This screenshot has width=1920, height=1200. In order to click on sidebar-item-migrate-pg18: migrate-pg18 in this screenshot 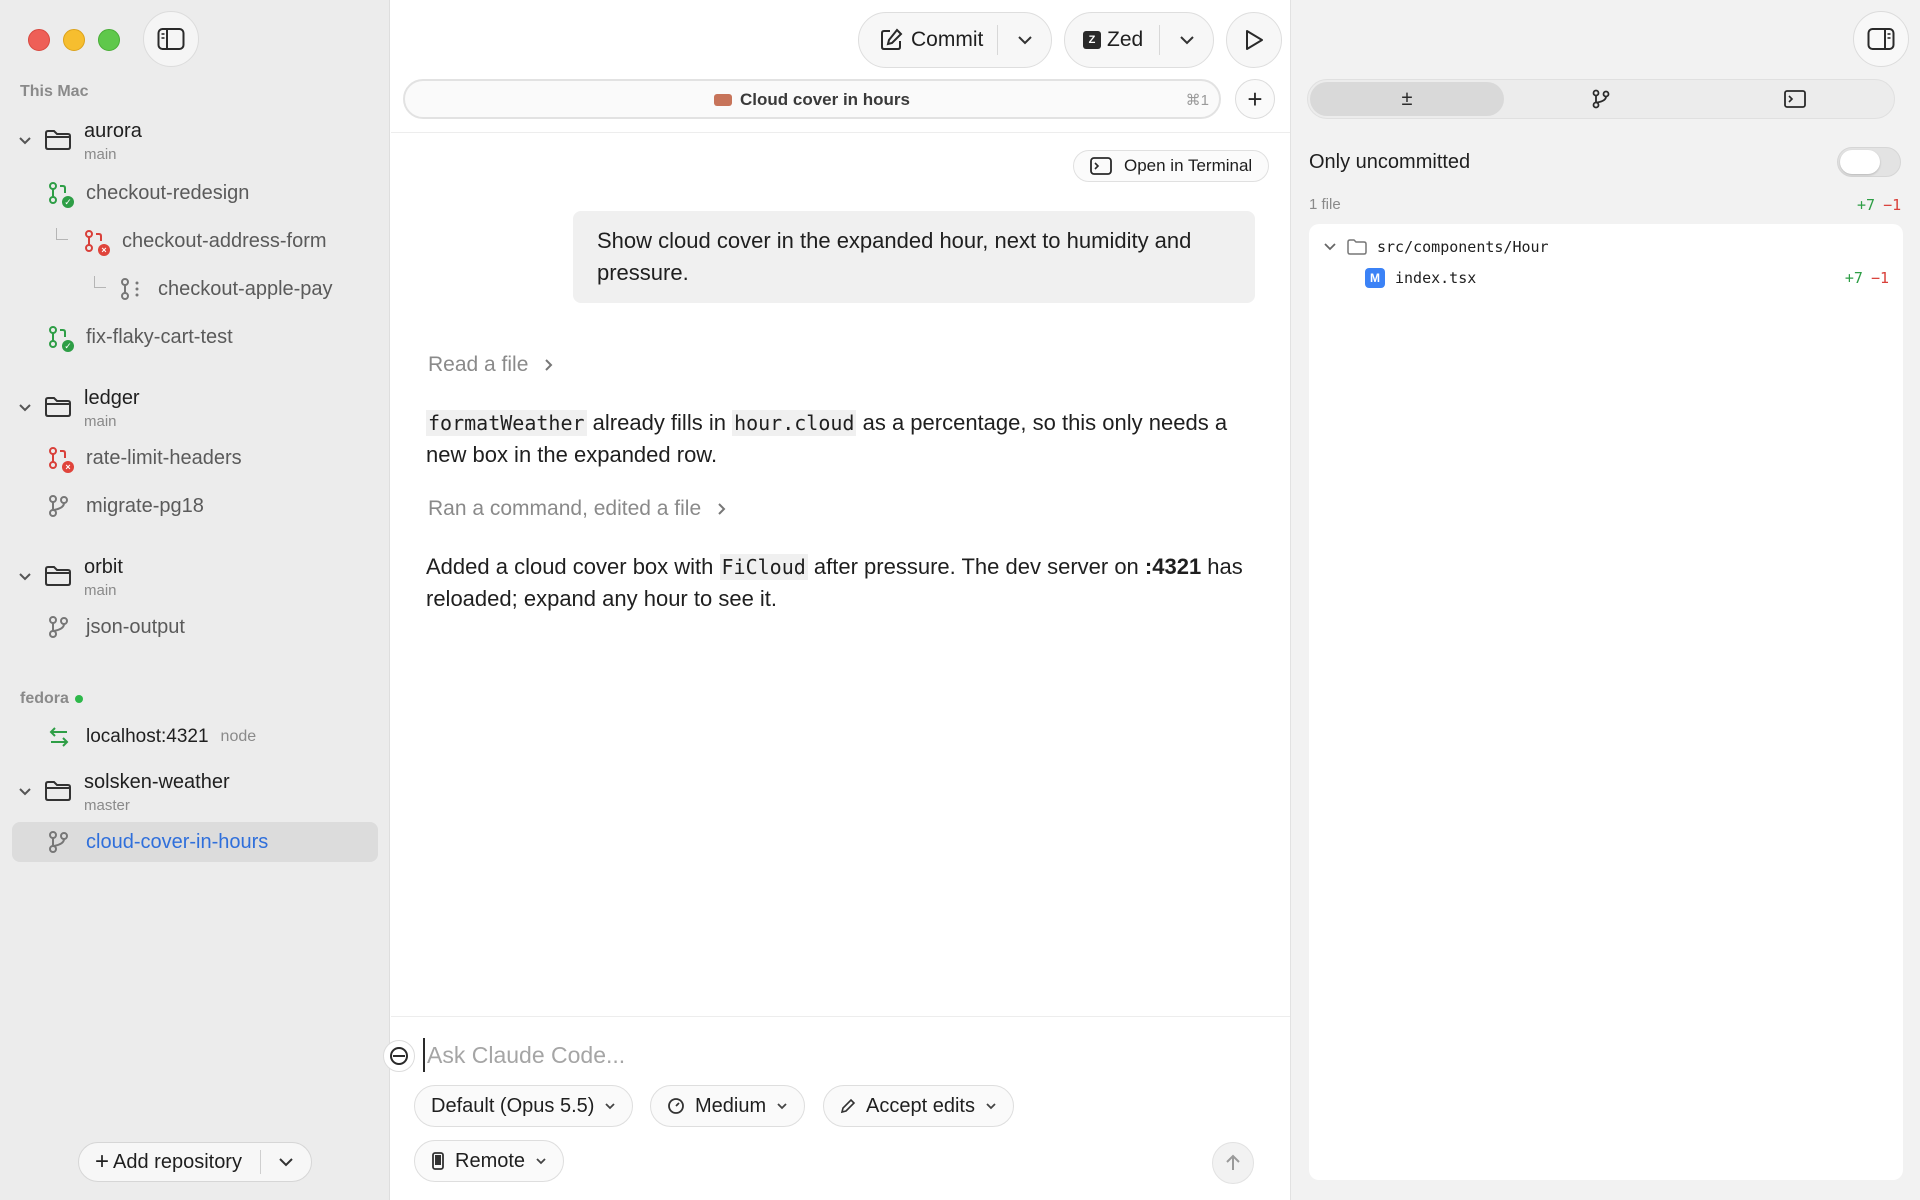, I will do `click(125, 506)`.